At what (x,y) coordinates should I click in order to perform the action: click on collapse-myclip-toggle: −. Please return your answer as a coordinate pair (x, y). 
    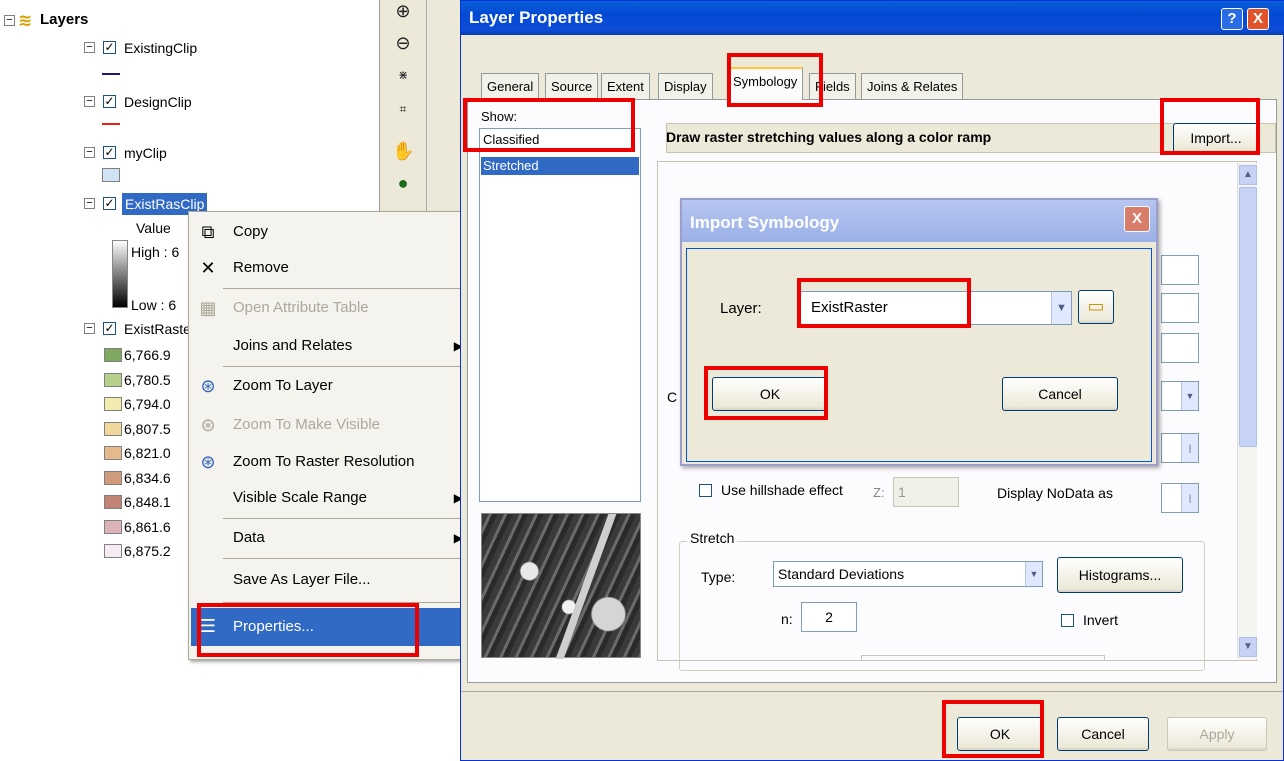
    Looking at the image, I should click on (89, 152).